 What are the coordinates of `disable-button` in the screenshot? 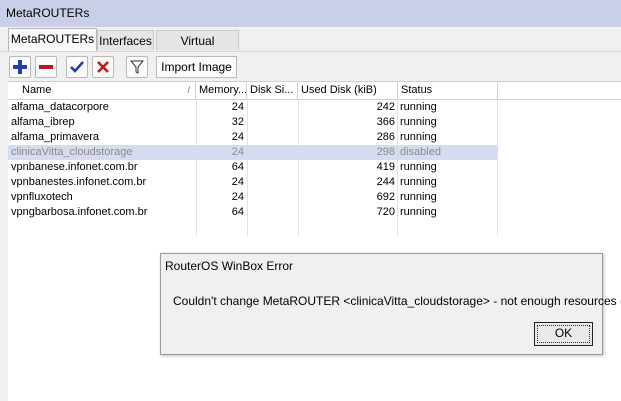 It's located at (103, 67).